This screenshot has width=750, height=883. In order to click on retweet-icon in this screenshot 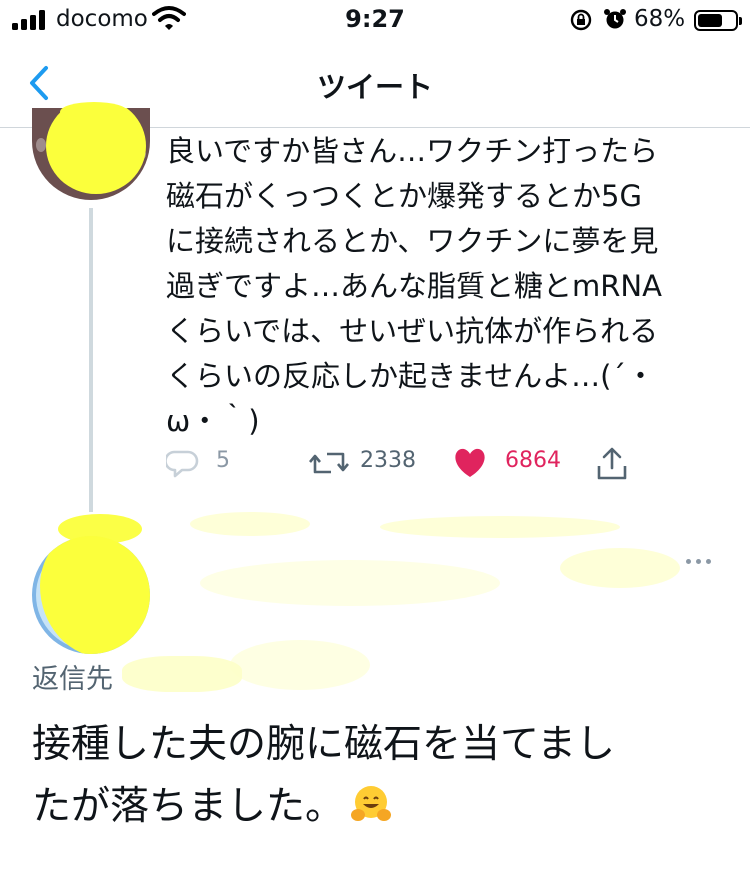, I will do `click(329, 463)`.